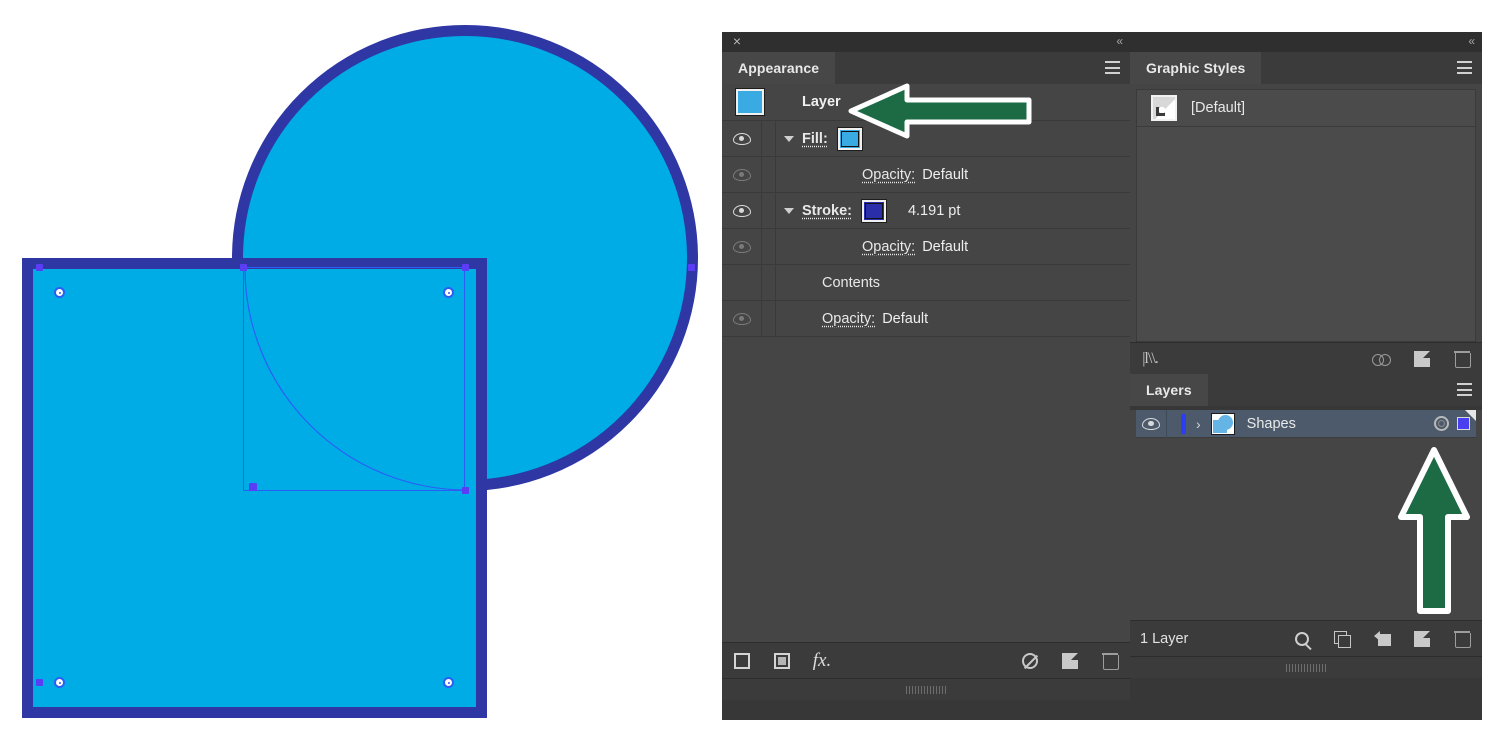 The image size is (1500, 740). What do you see at coordinates (1306, 390) in the screenshot?
I see `layers-tabstrip: Layers` at bounding box center [1306, 390].